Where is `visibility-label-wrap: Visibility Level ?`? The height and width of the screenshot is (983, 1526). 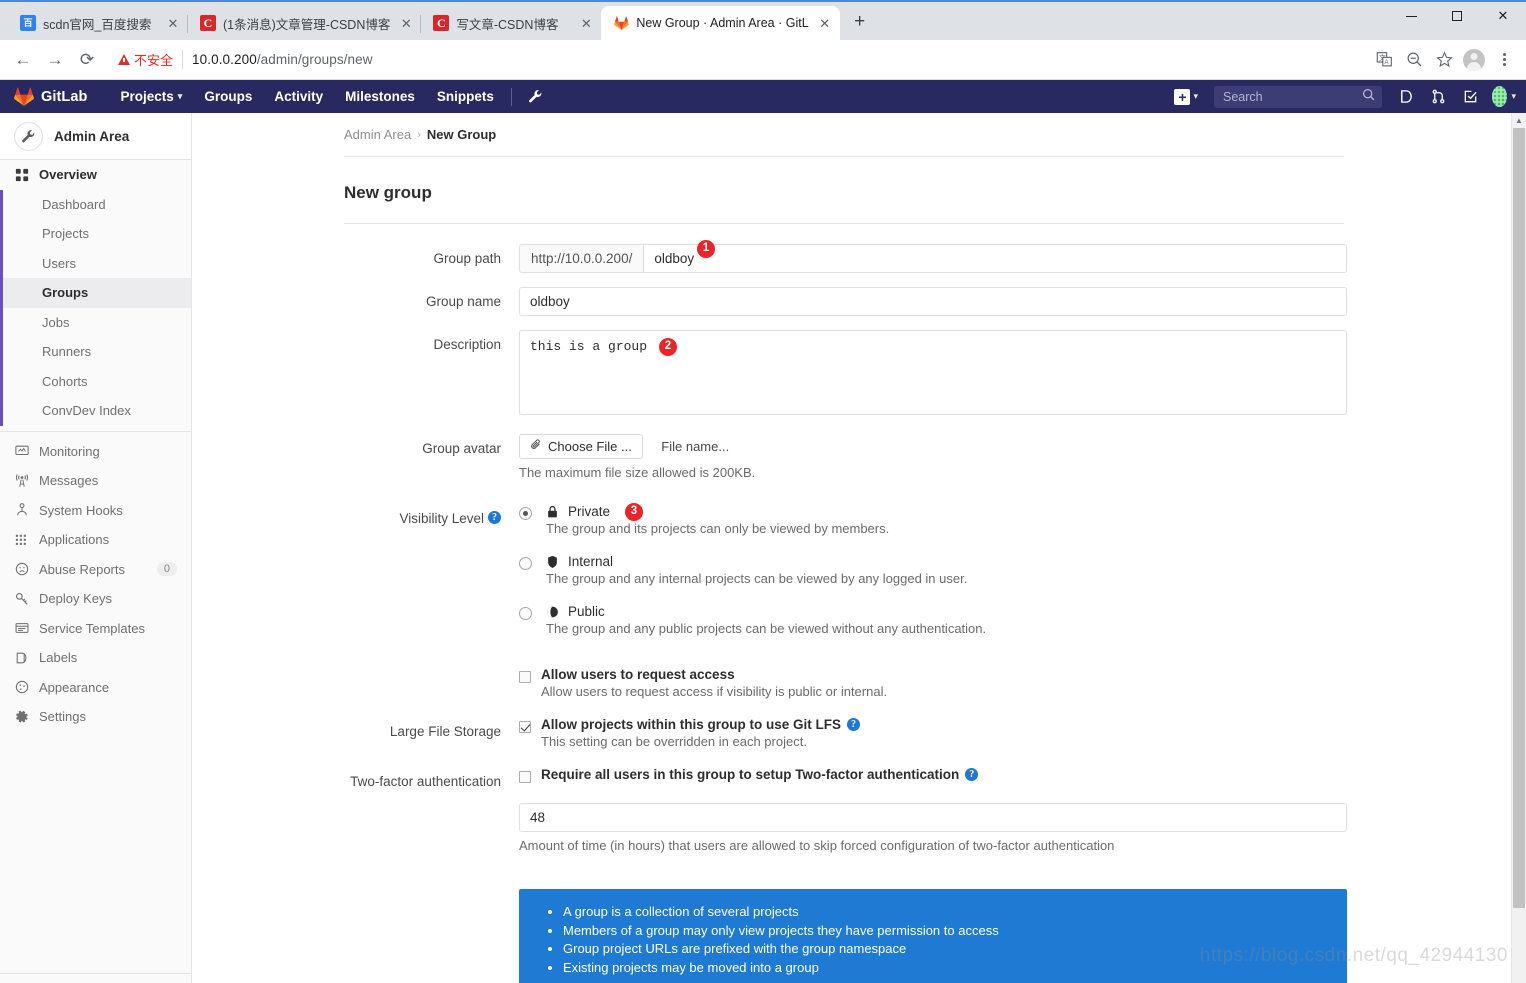 visibility-label-wrap: Visibility Level ? is located at coordinates (431, 573).